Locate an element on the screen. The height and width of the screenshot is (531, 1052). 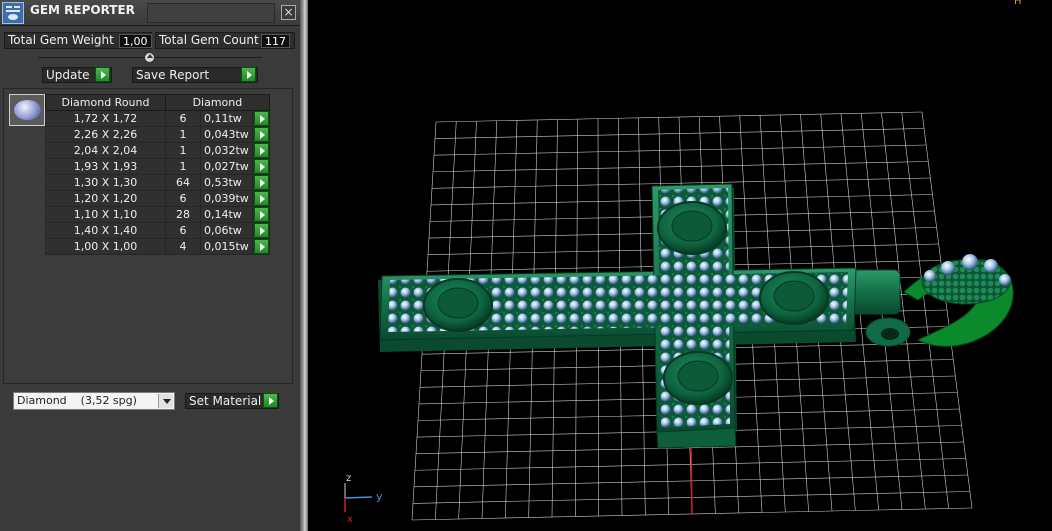
gem-weight: 0,027tw is located at coordinates (226, 166).